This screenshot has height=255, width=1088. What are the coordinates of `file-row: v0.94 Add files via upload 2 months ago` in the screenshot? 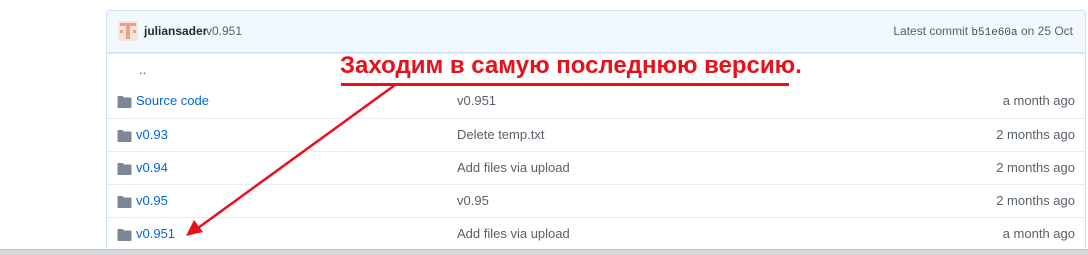 It's located at (596, 167).